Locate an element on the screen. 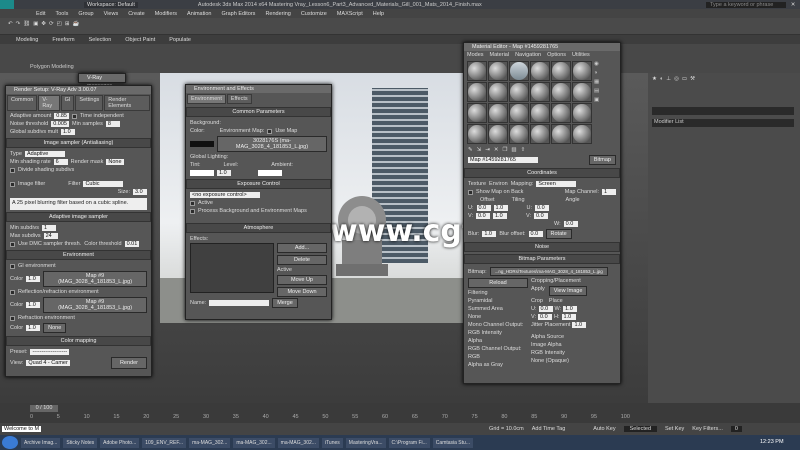 This screenshot has width=800, height=450. snap-icon: ⊞ is located at coordinates (67, 24).